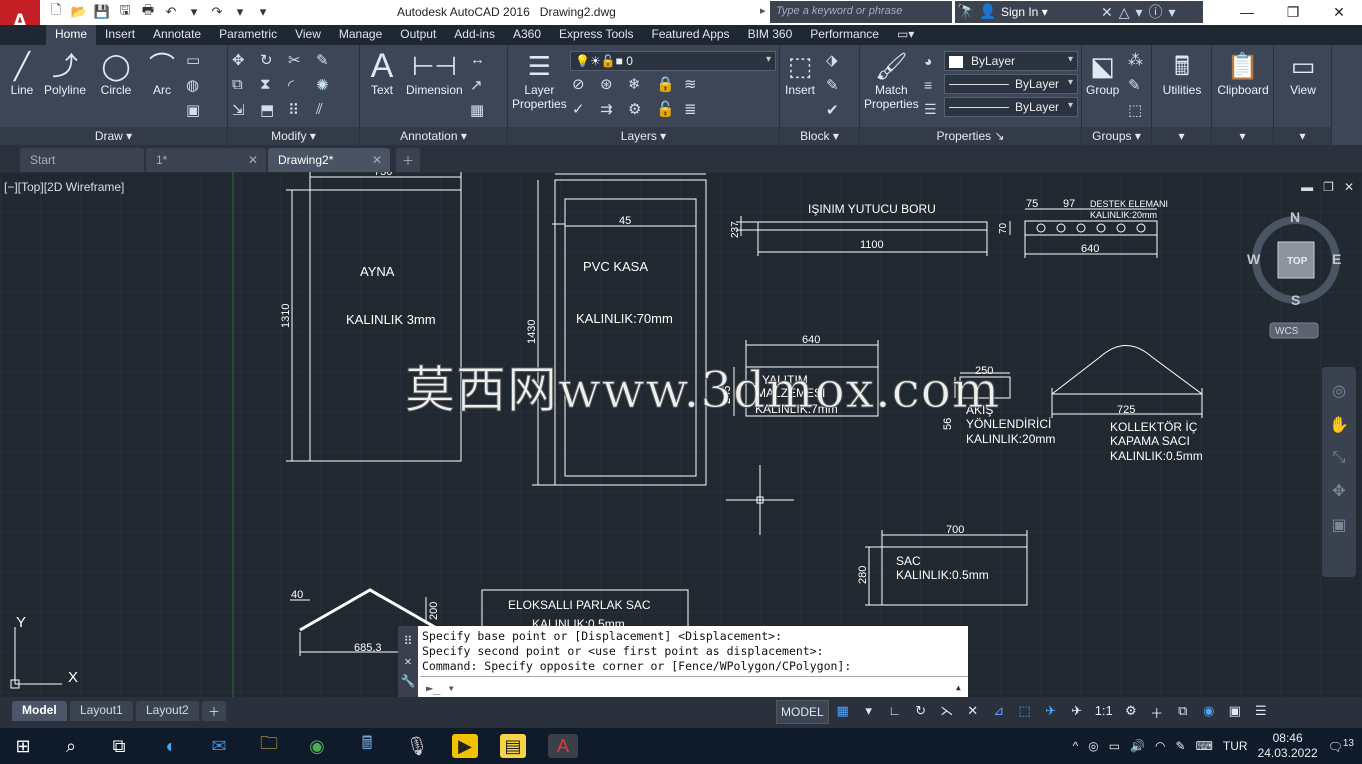  Describe the element at coordinates (1349, 187) in the screenshot. I see `vp-close-icon: ✕` at that location.